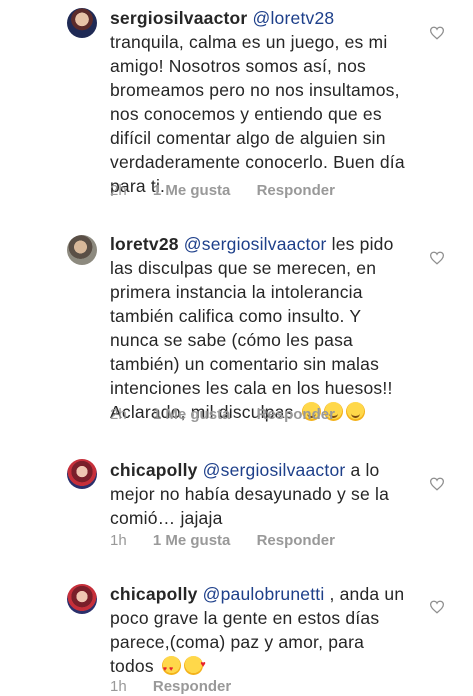  I want to click on heart-eyes-emoji, so click(171, 669).